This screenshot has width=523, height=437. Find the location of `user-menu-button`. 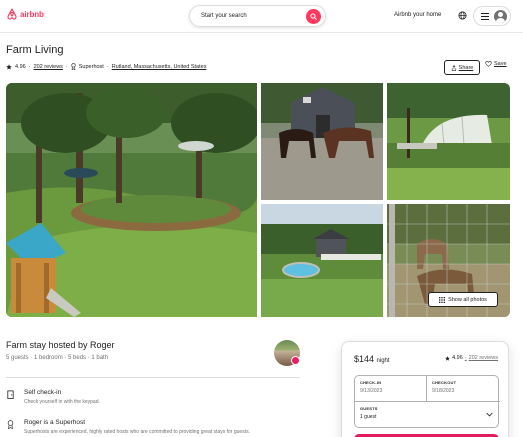

user-menu-button is located at coordinates (492, 16).